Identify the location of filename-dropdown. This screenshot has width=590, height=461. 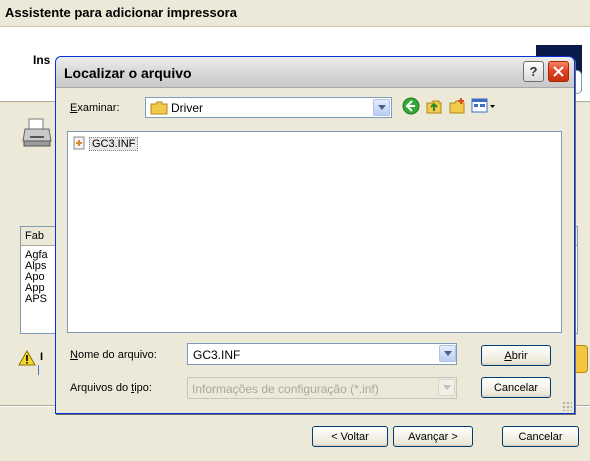
(448, 354).